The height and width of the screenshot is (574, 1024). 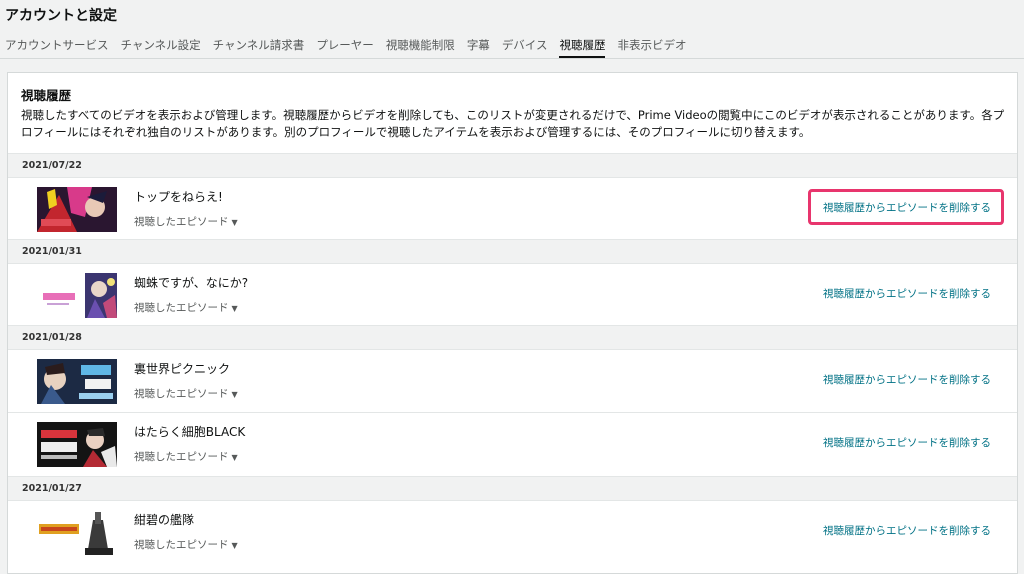 What do you see at coordinates (52, 488) in the screenshot?
I see `date-label: 2021/01/27` at bounding box center [52, 488].